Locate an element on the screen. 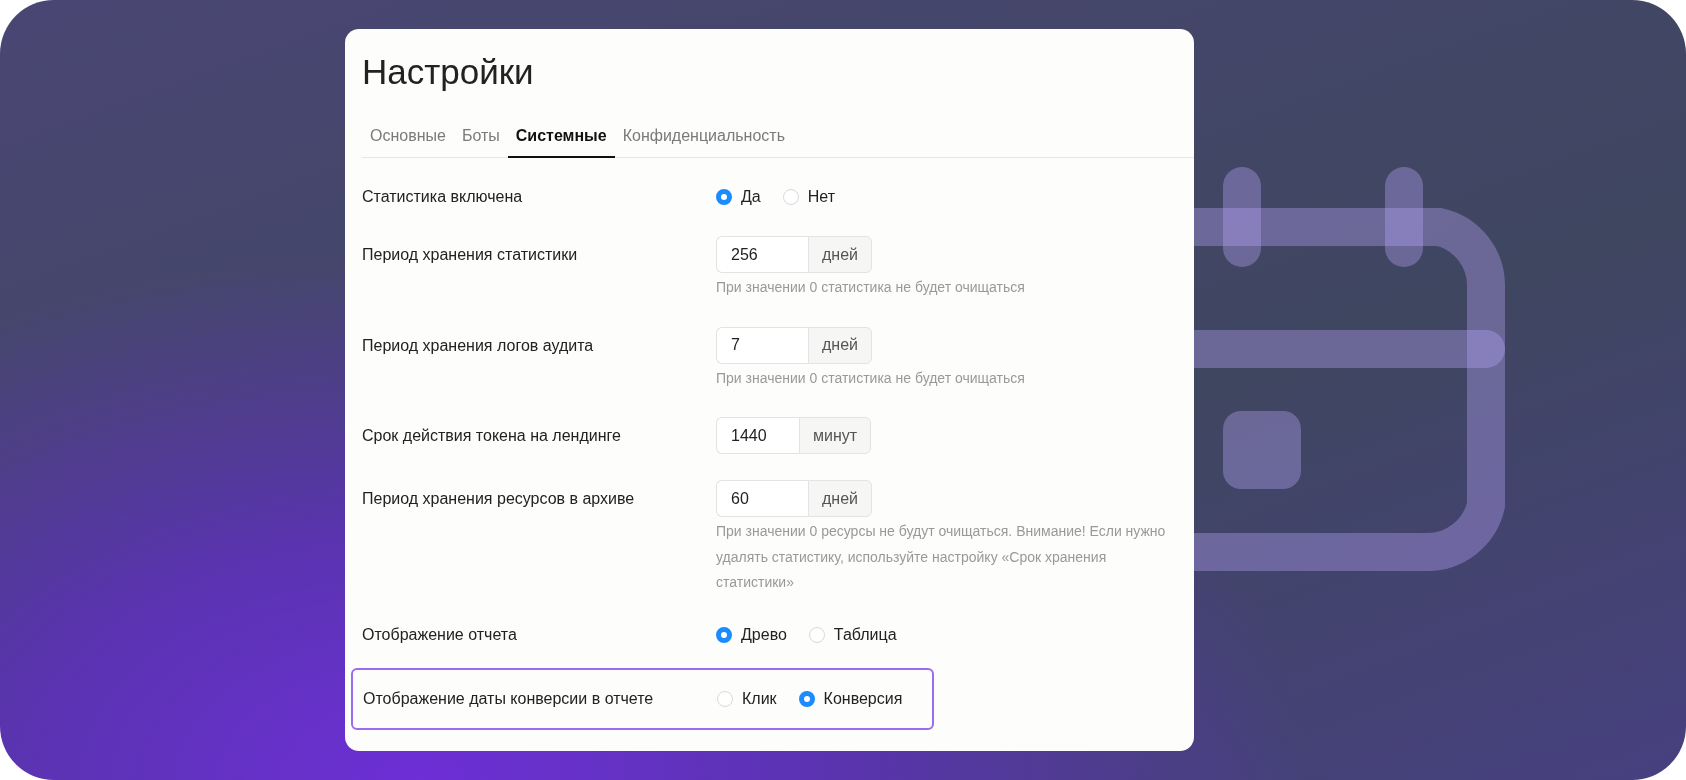 This screenshot has height=780, width=1686. radio-option: Конверсия is located at coordinates (850, 698).